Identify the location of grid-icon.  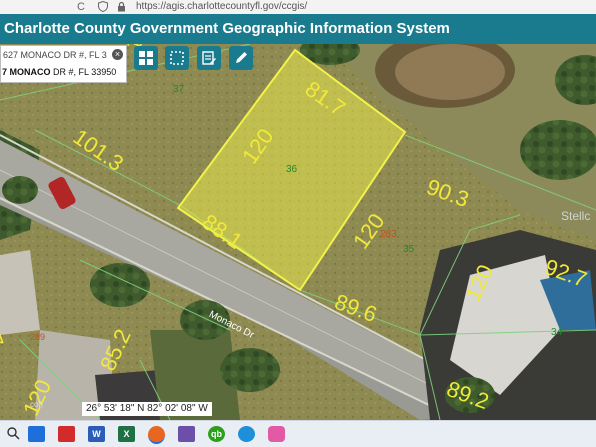
(146, 58).